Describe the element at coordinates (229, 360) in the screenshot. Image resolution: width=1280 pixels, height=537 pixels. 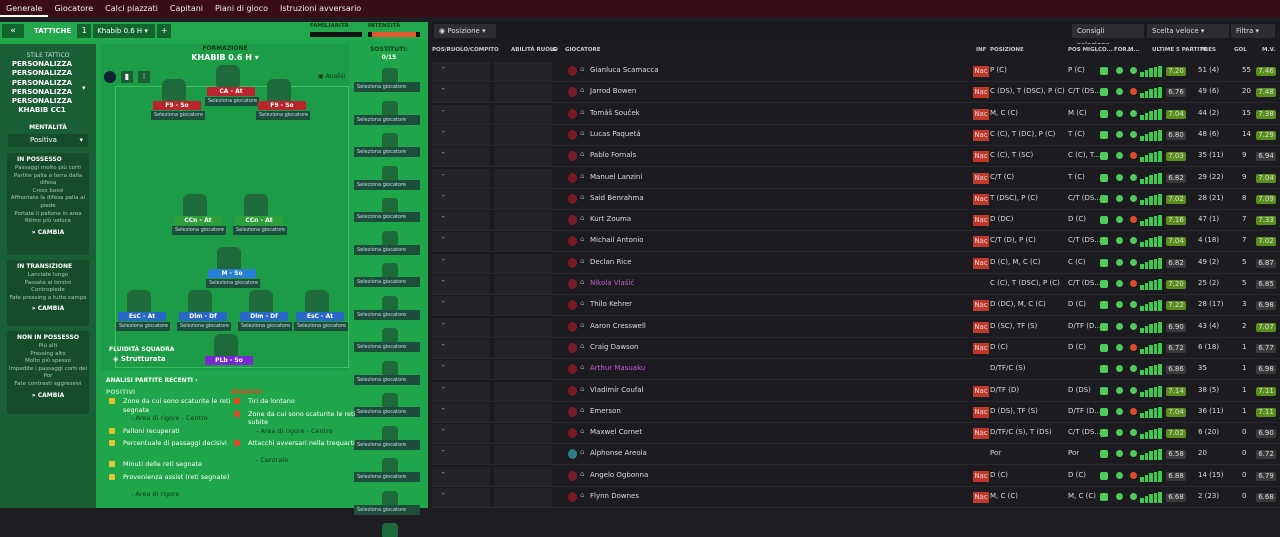
I see `position-role: PLb - So` at that location.